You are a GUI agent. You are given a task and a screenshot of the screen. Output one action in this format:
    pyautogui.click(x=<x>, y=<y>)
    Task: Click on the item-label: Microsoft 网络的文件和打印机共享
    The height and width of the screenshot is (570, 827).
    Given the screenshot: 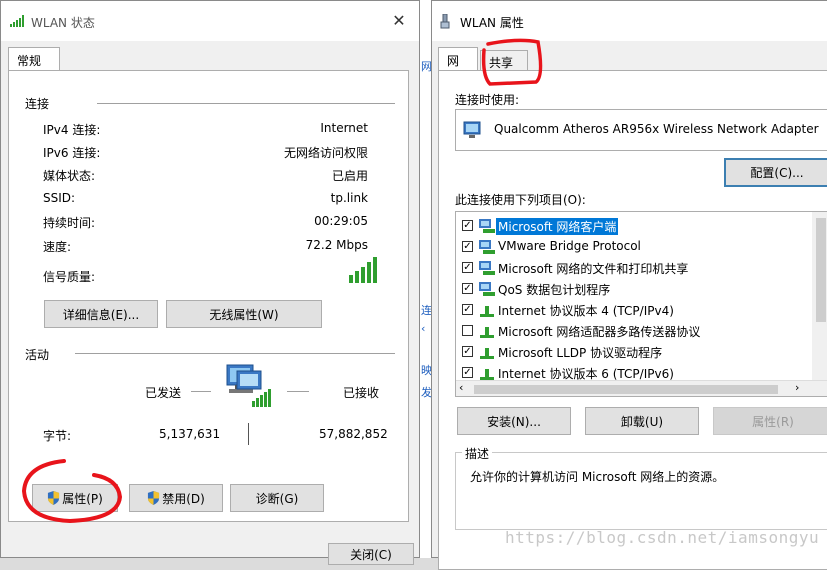 What is the action you would take?
    pyautogui.click(x=593, y=269)
    